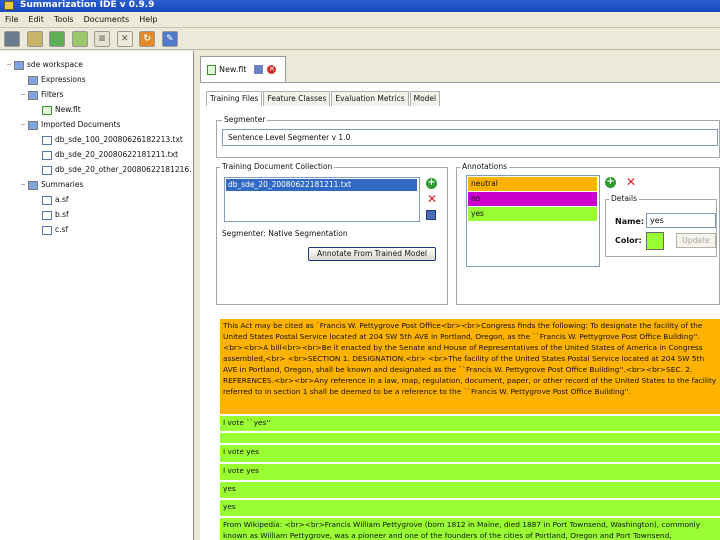  I want to click on editor-tab-label: New.flt, so click(233, 69).